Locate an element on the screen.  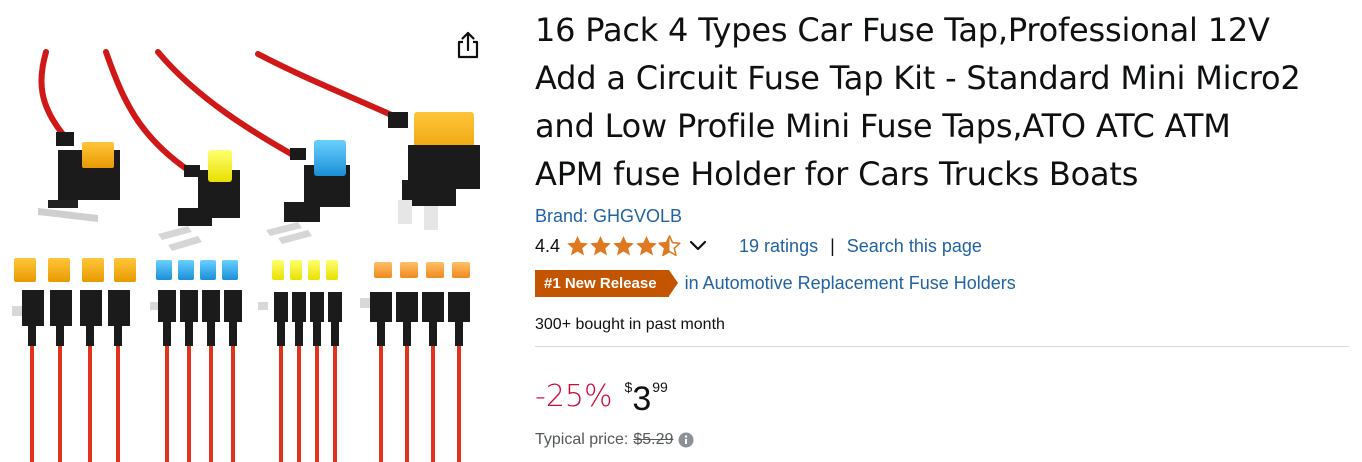
price-symbol: $ is located at coordinates (628, 387).